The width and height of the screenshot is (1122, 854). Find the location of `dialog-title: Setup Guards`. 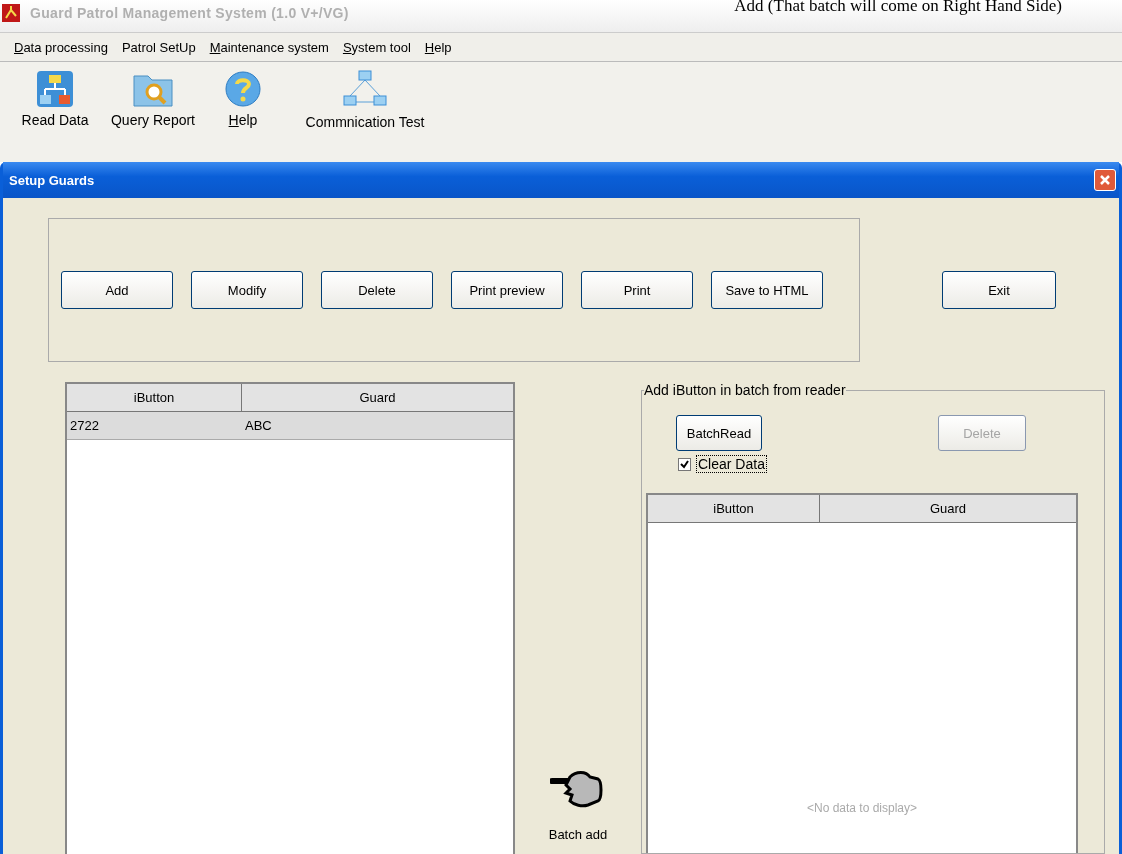

dialog-title: Setup Guards is located at coordinates (52, 180).